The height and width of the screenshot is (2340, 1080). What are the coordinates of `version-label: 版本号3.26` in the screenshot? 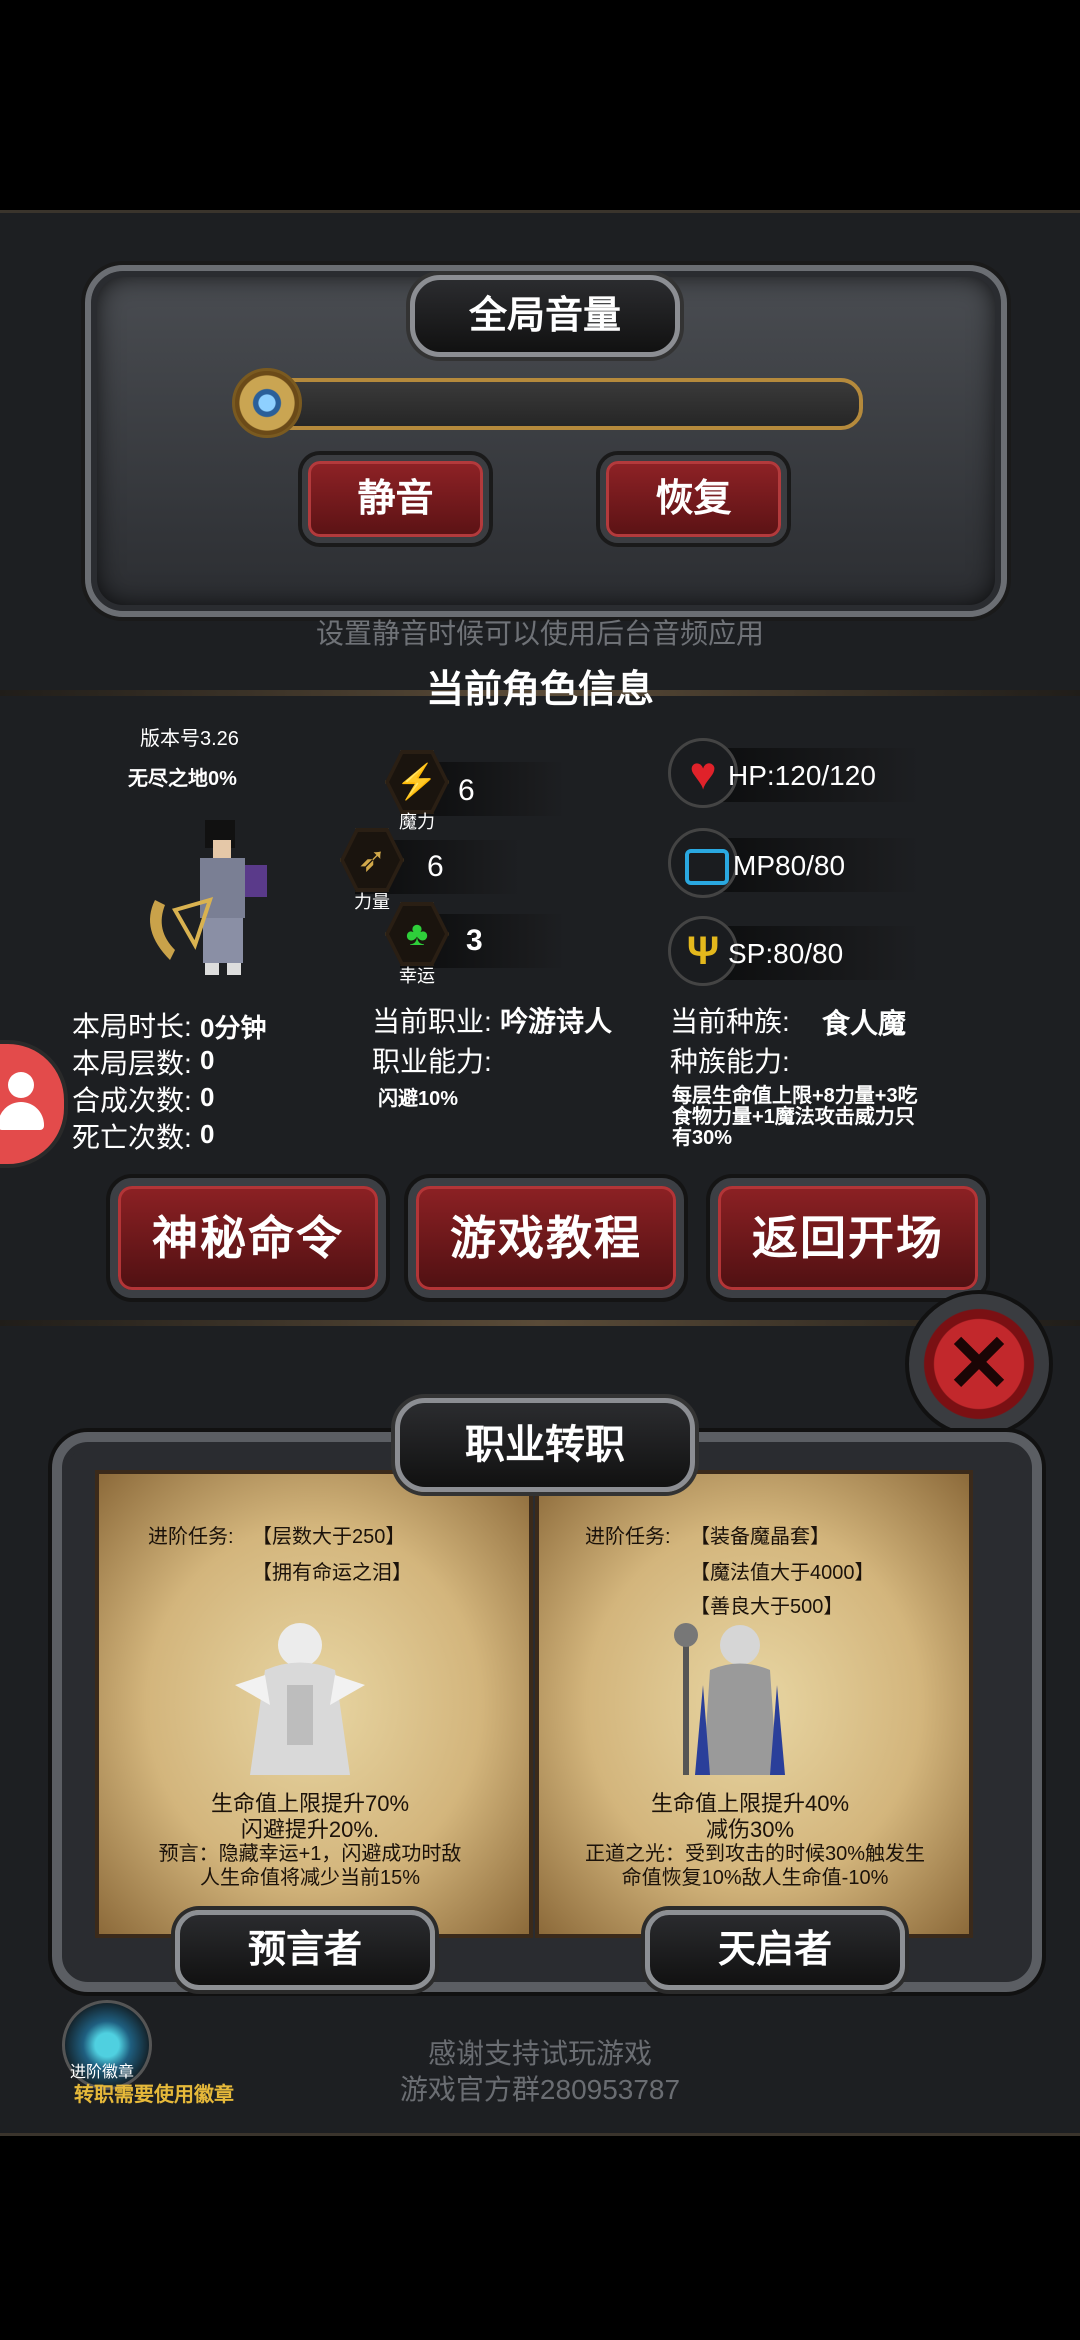 It's located at (189, 739).